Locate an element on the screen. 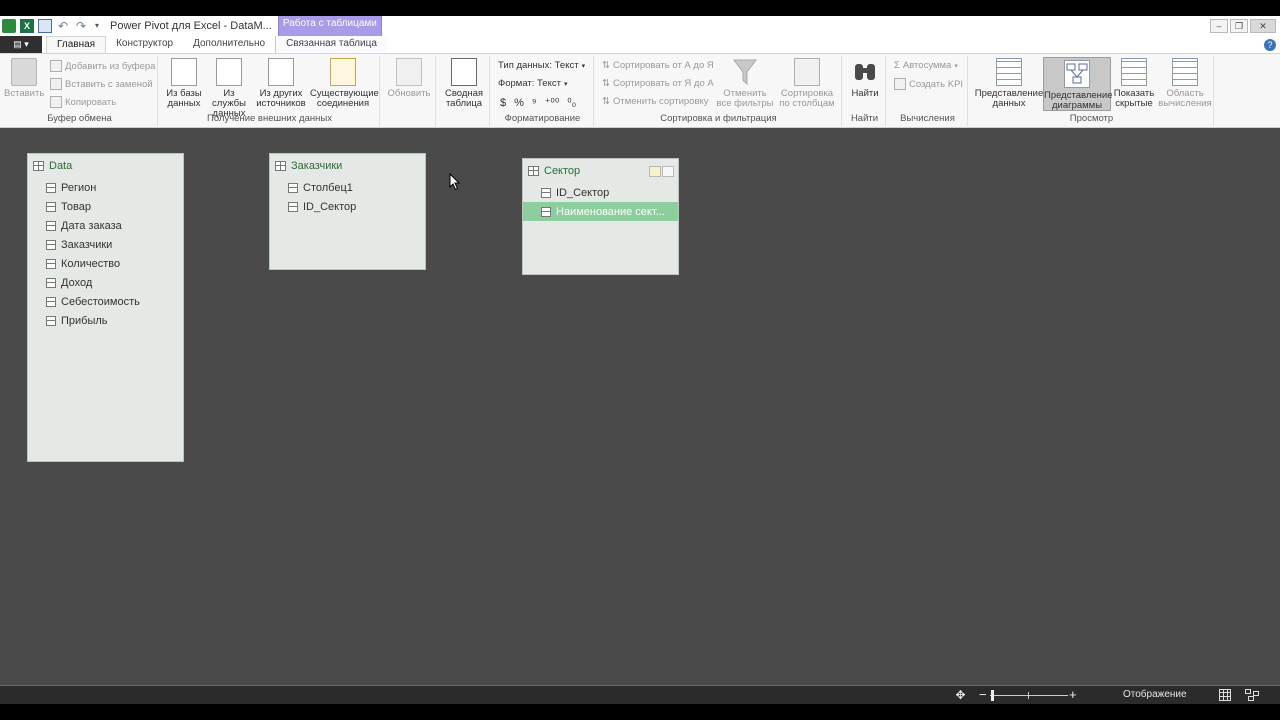 The height and width of the screenshot is (720, 1280). column-item: Товар is located at coordinates (105, 206).